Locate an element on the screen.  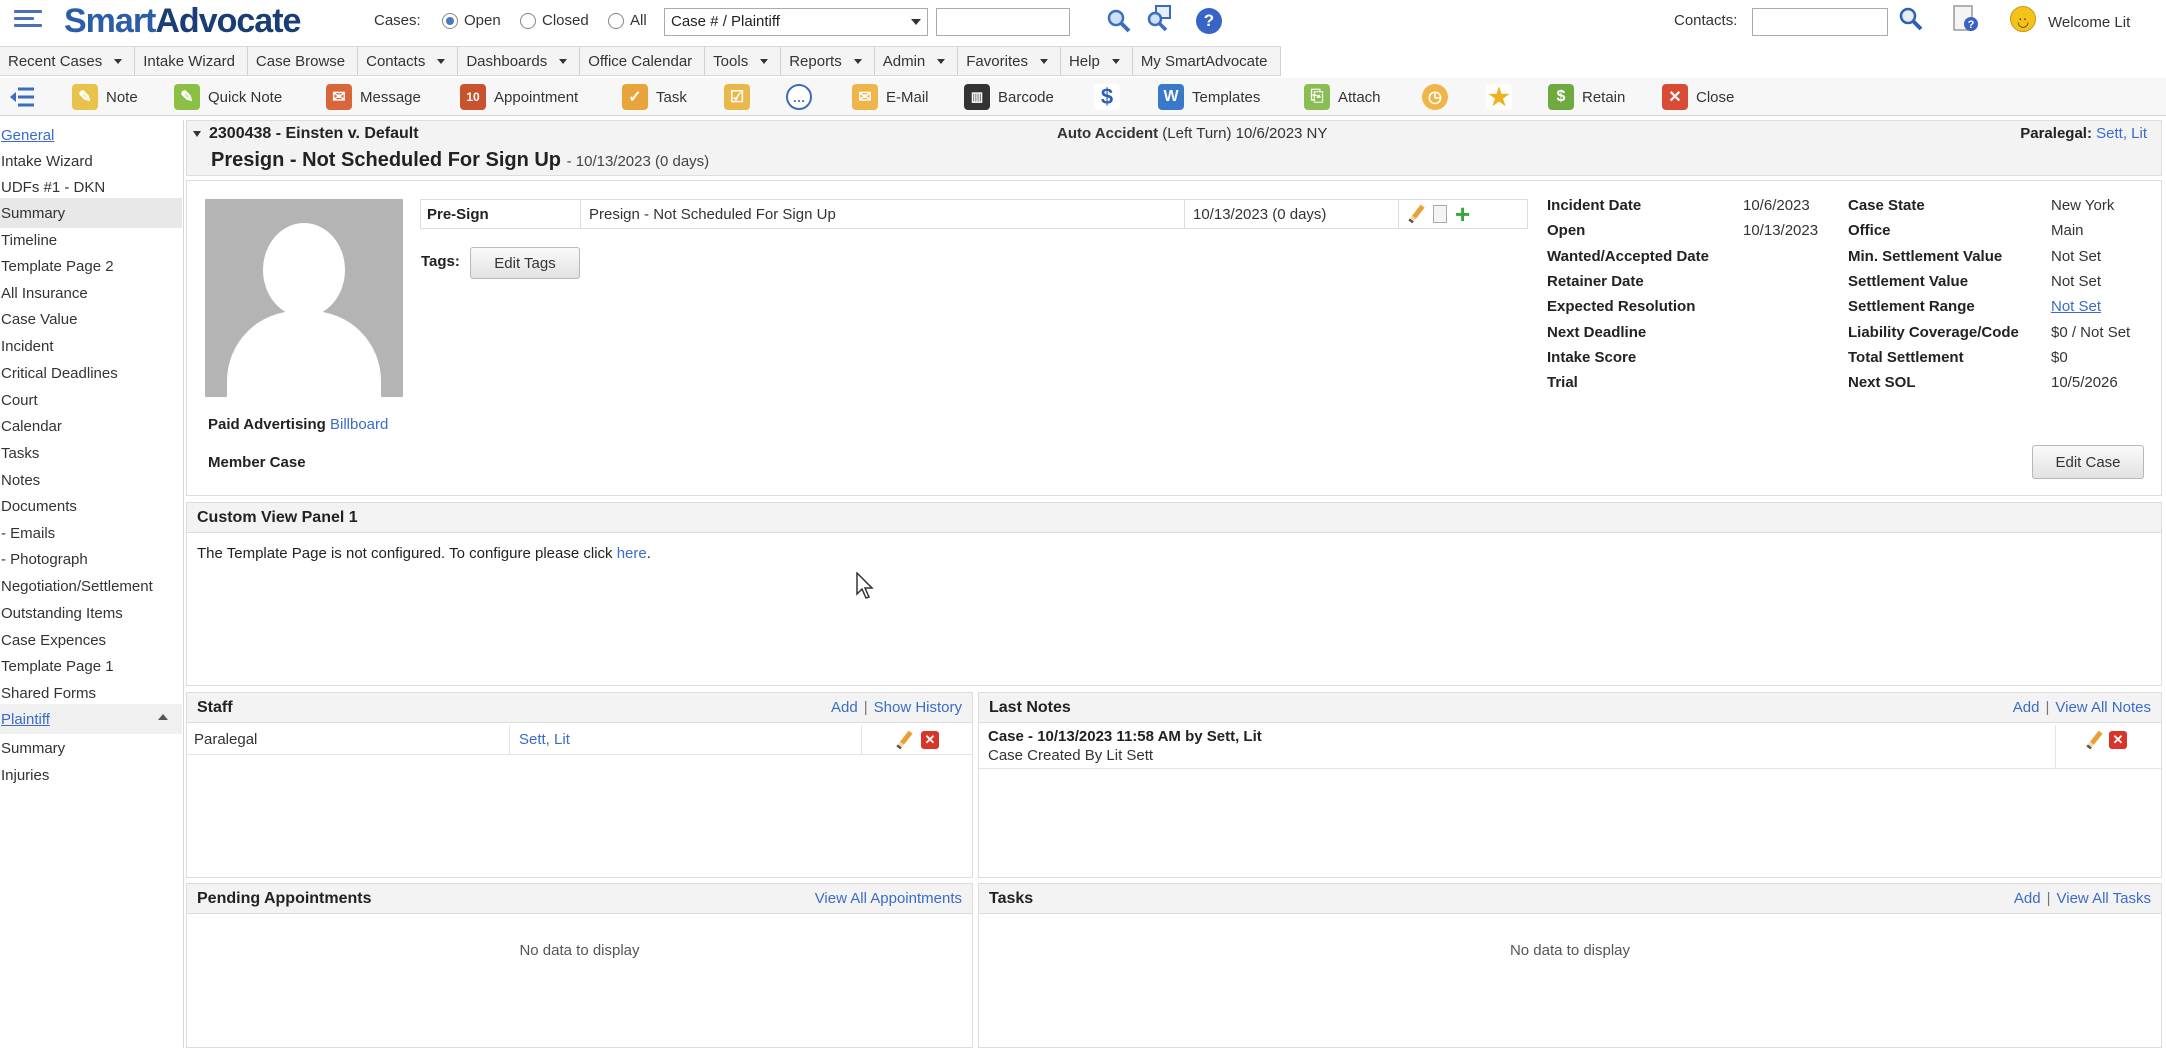
money-button: $ is located at coordinates (1111, 97).